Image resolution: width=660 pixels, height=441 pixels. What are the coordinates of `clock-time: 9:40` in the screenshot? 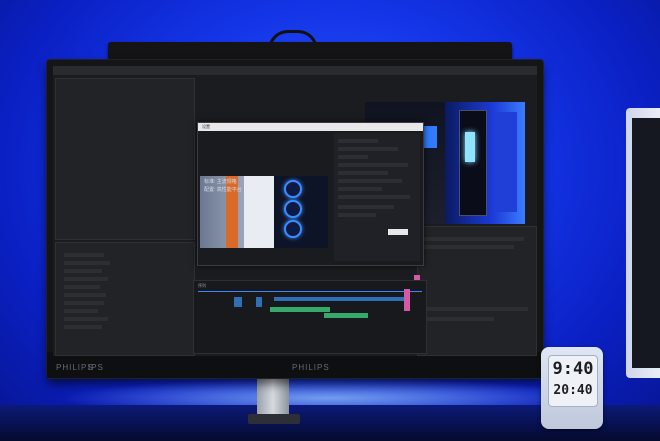 It's located at (573, 369).